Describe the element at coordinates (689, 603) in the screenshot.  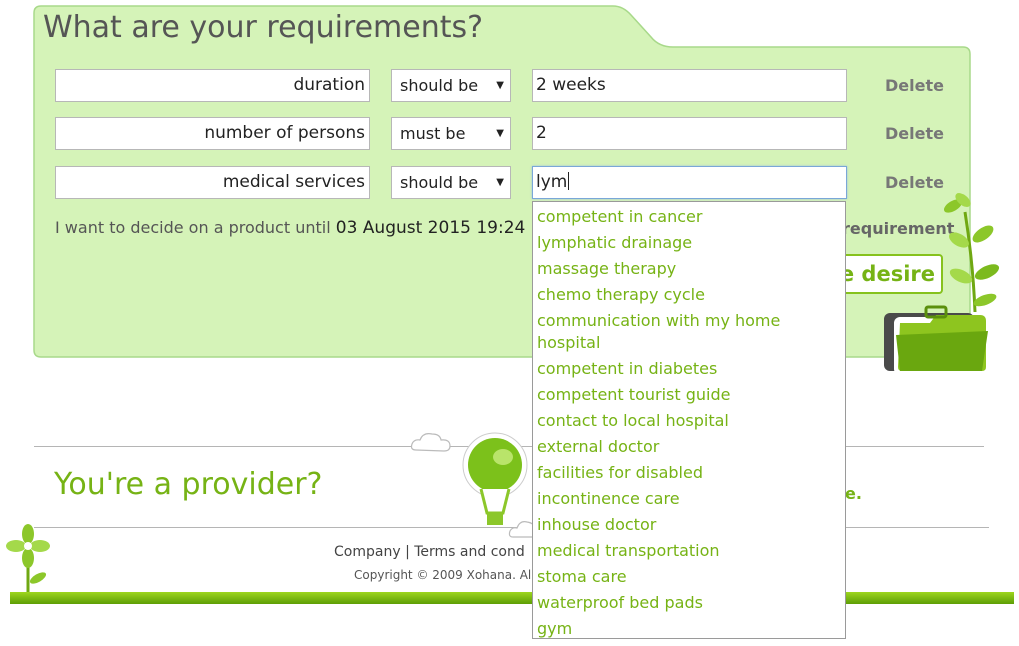
I see `autocomplete-option: waterproof bed pads` at that location.